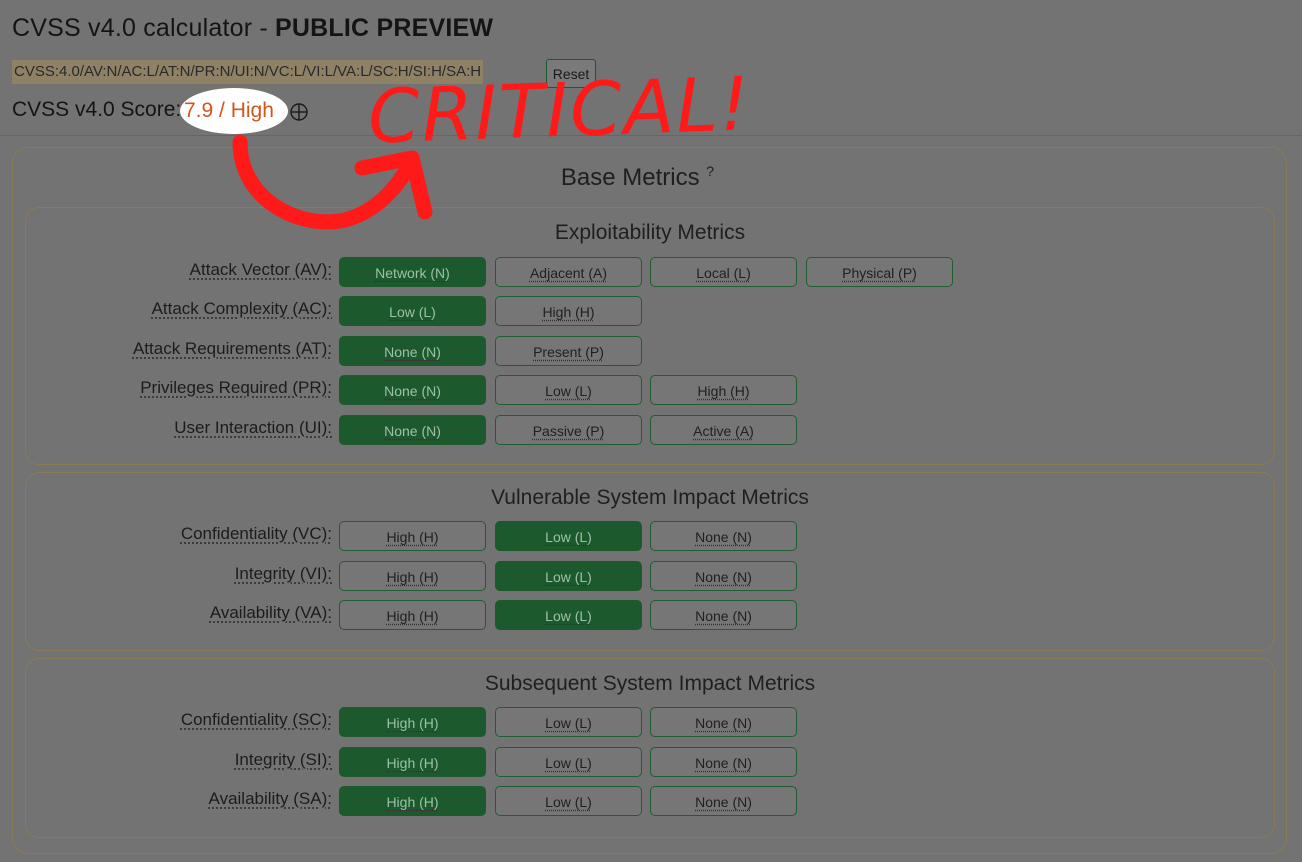 The height and width of the screenshot is (862, 1302). I want to click on metric-label-attack-vector-av: Attack Vector (AV):, so click(260, 269).